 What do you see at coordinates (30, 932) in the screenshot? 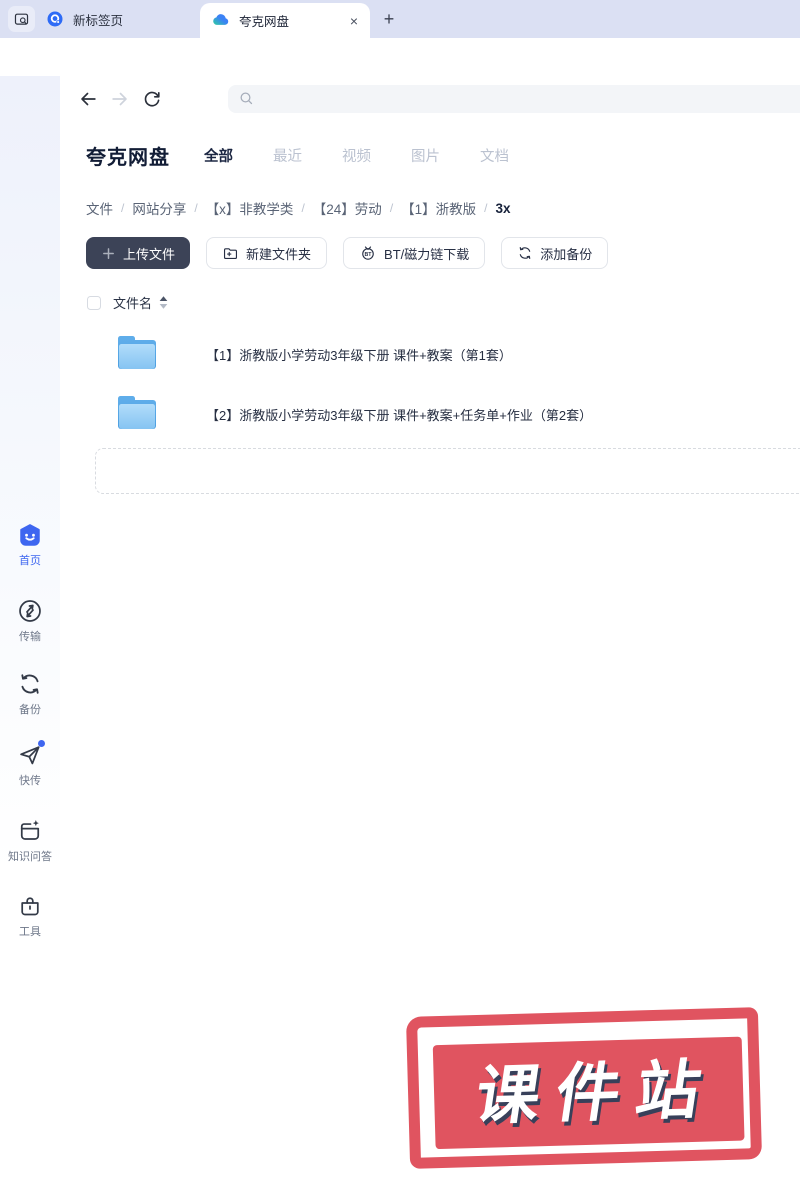
I see `sidebar-item-label: 工具` at bounding box center [30, 932].